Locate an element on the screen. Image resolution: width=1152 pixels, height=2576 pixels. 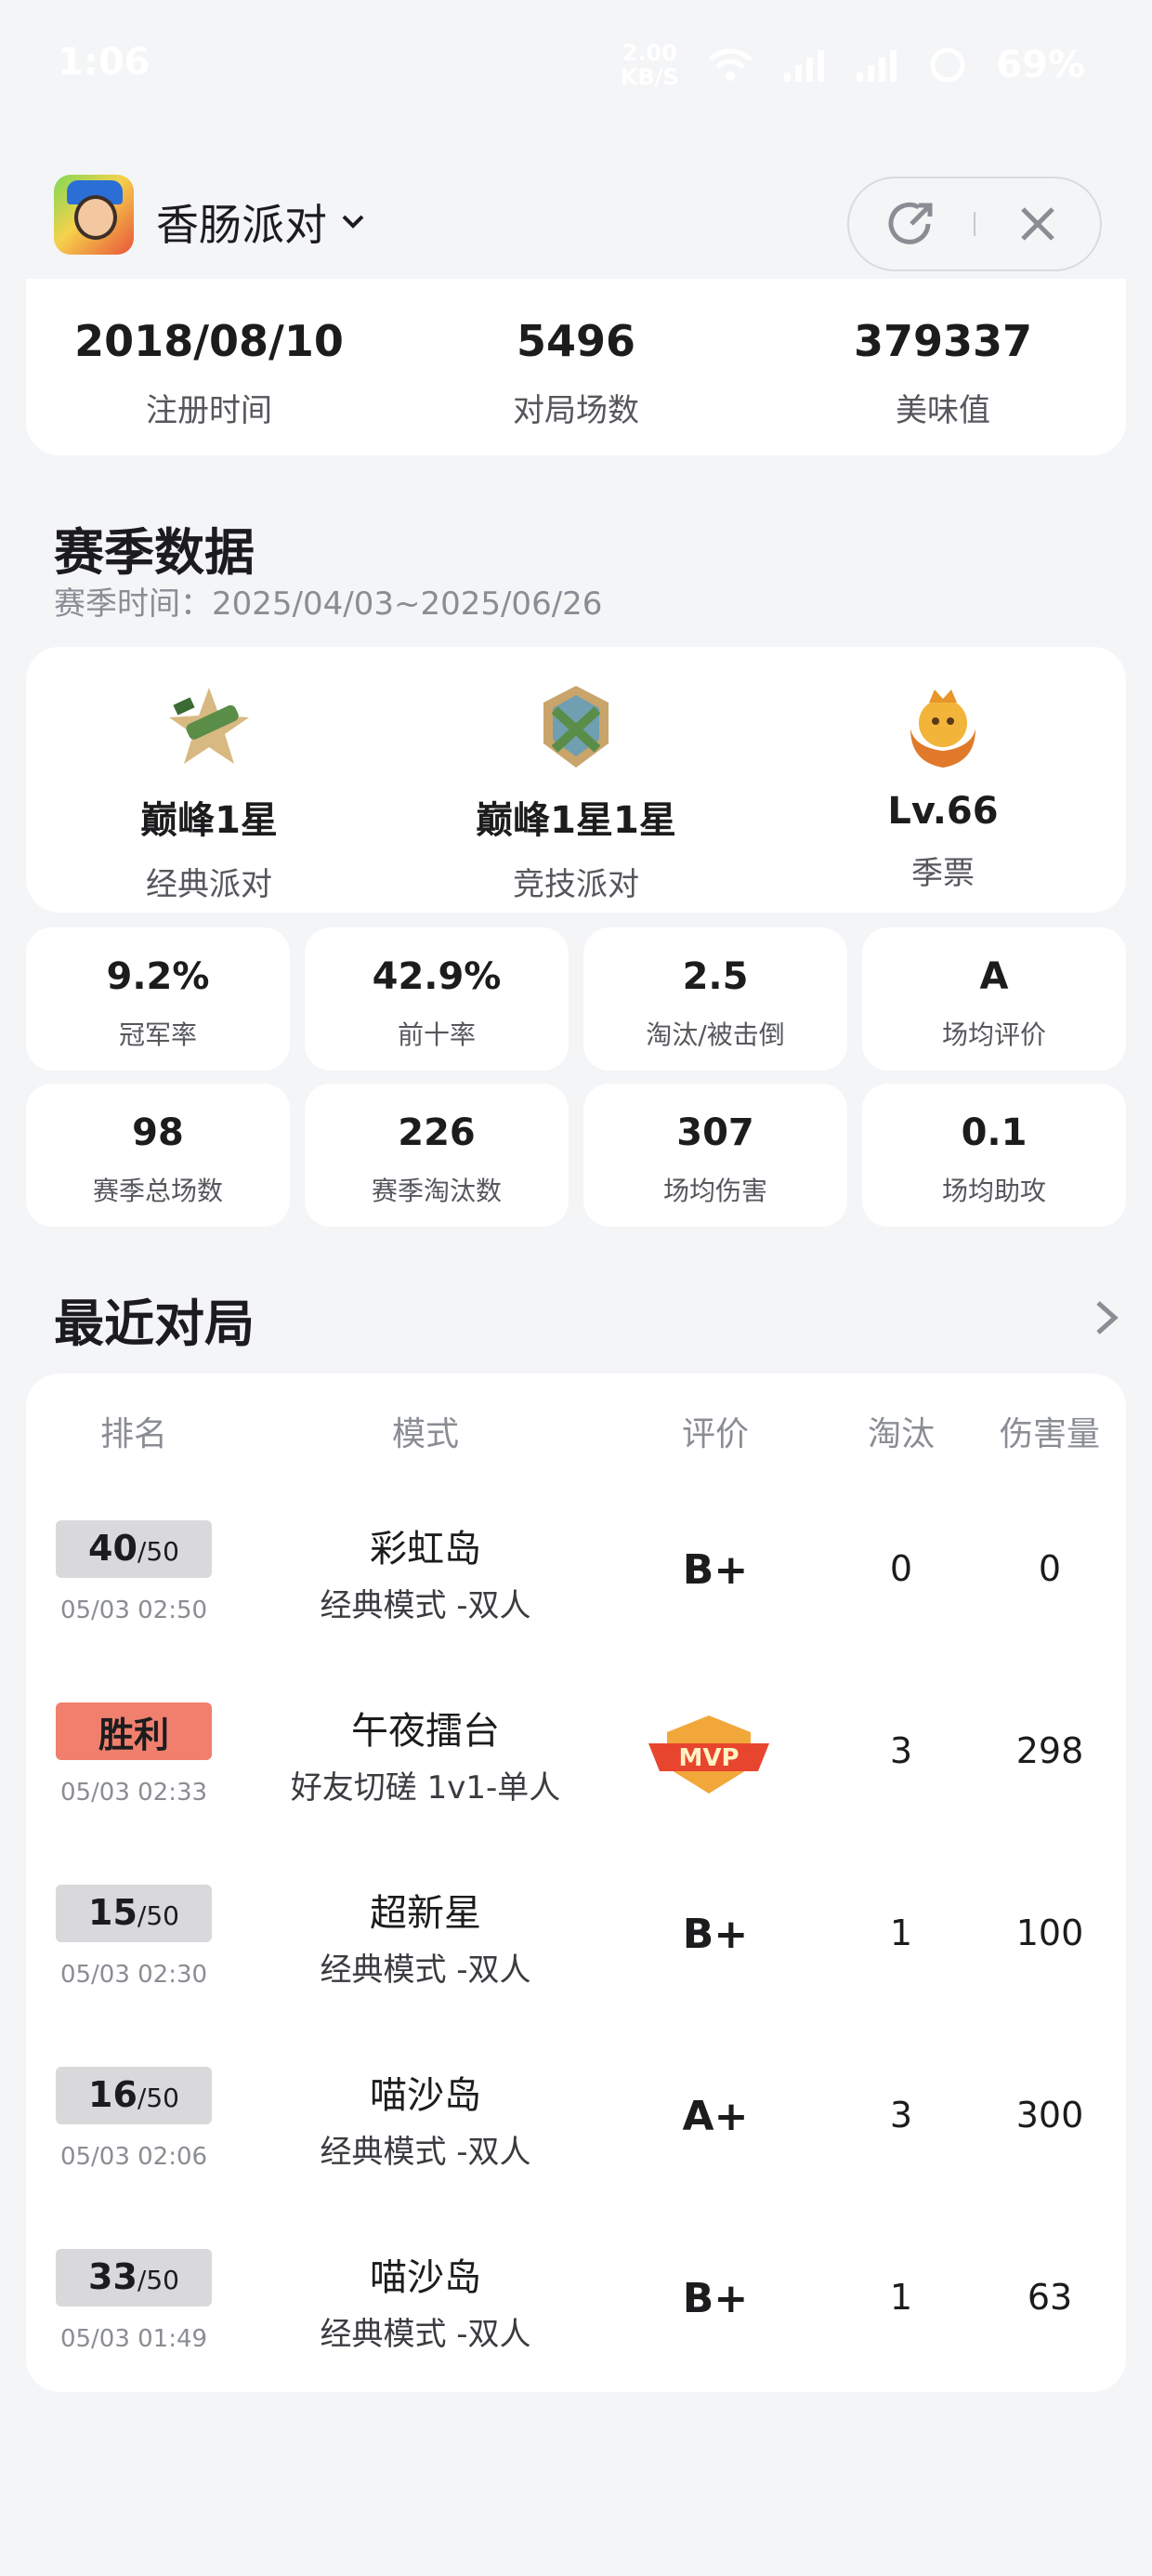
battery-level: 69% is located at coordinates (1040, 65).